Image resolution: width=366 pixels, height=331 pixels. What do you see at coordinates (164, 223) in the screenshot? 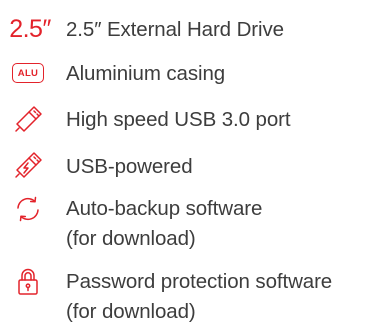
I see `feature-label: Auto-backup software (for download)` at bounding box center [164, 223].